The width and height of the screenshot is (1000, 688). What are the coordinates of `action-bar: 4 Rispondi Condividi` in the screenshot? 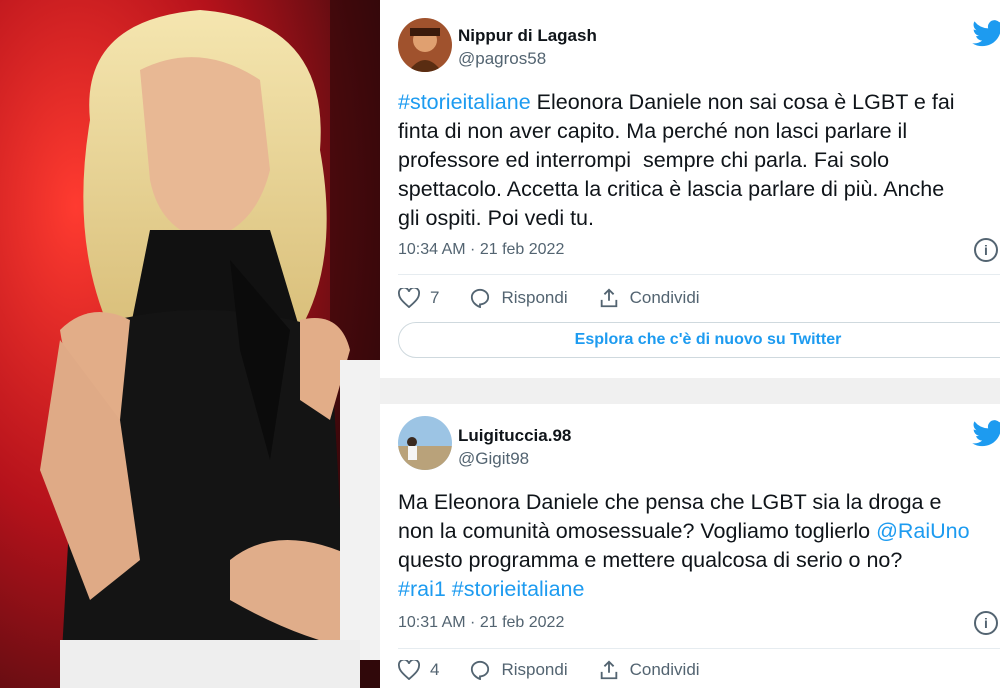 It's located at (564, 670).